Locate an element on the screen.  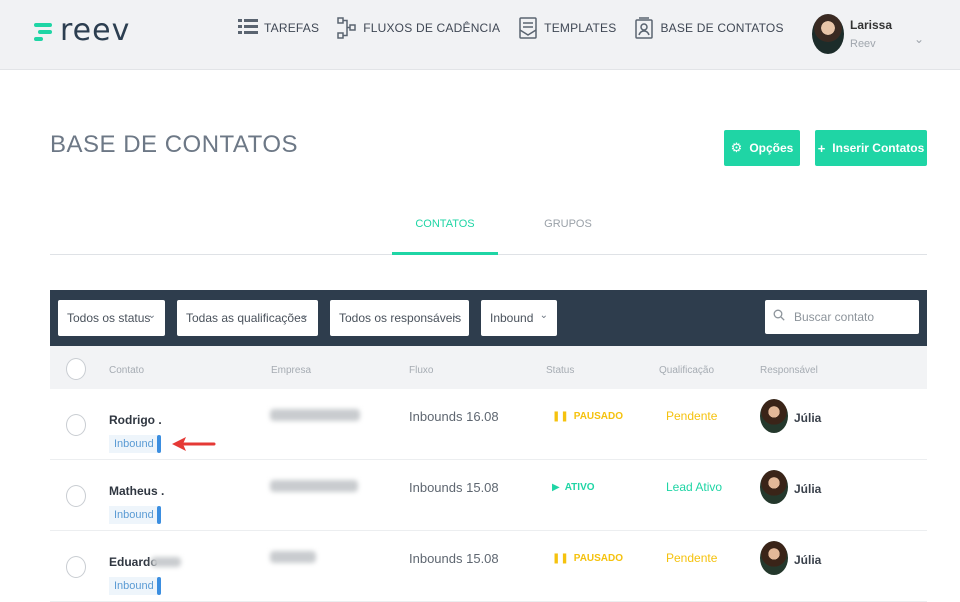
status-label: ATIVO is located at coordinates (579, 487).